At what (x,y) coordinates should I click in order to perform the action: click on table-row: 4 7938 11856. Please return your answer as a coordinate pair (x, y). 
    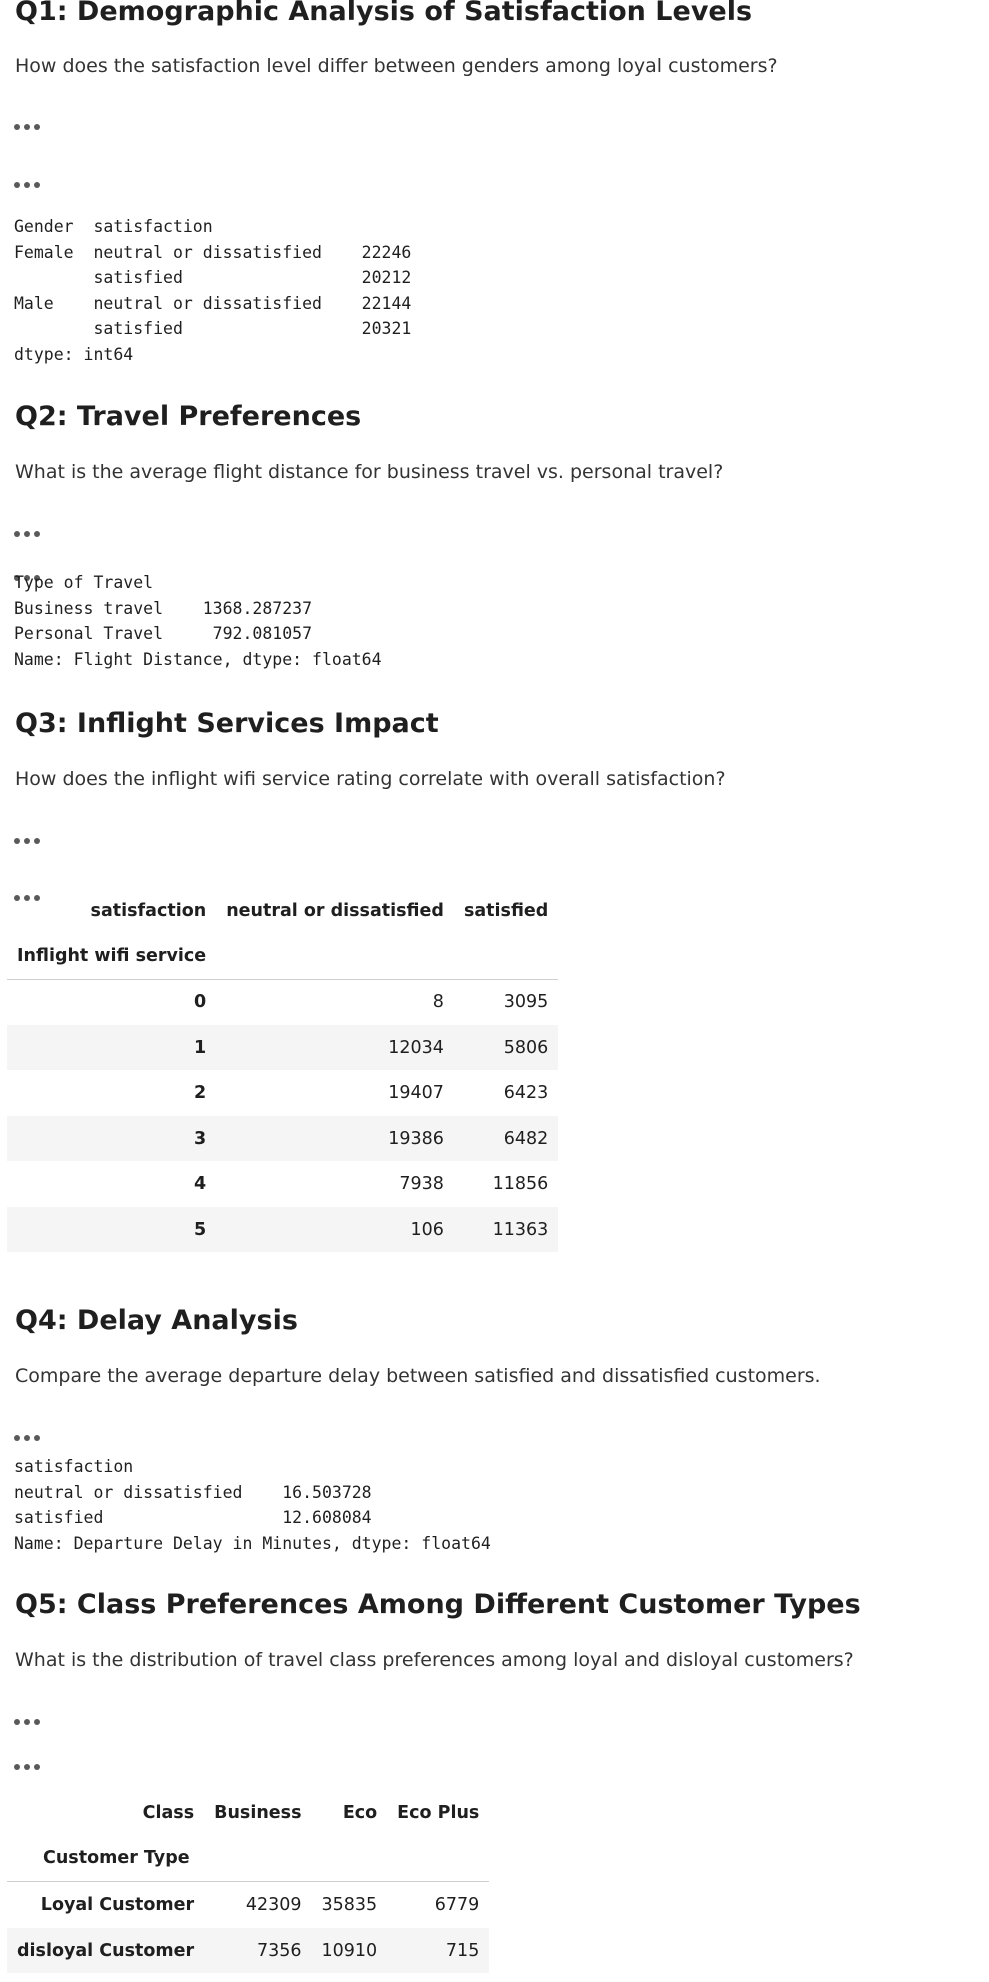
    Looking at the image, I should click on (282, 1184).